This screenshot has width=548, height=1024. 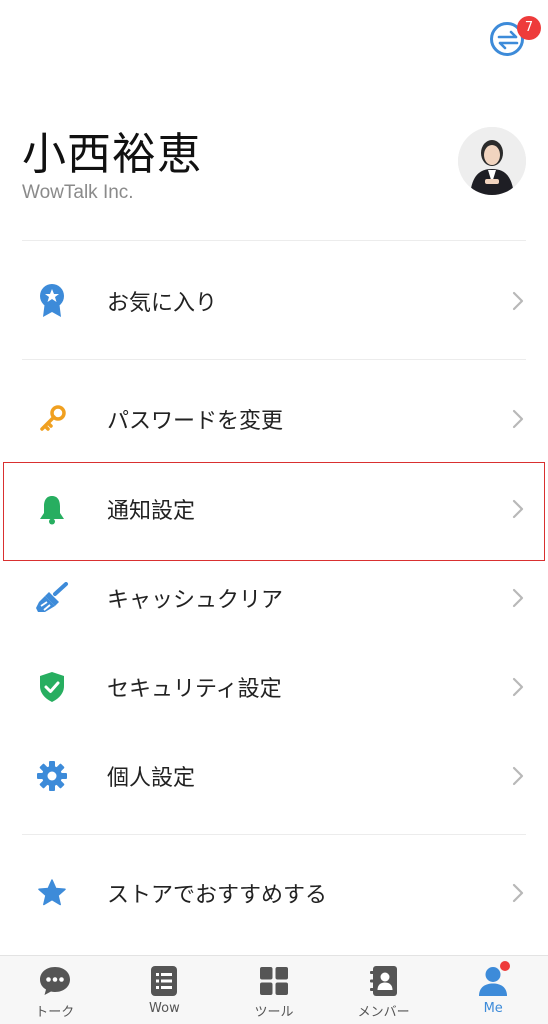 What do you see at coordinates (384, 981) in the screenshot?
I see `contacts-icon` at bounding box center [384, 981].